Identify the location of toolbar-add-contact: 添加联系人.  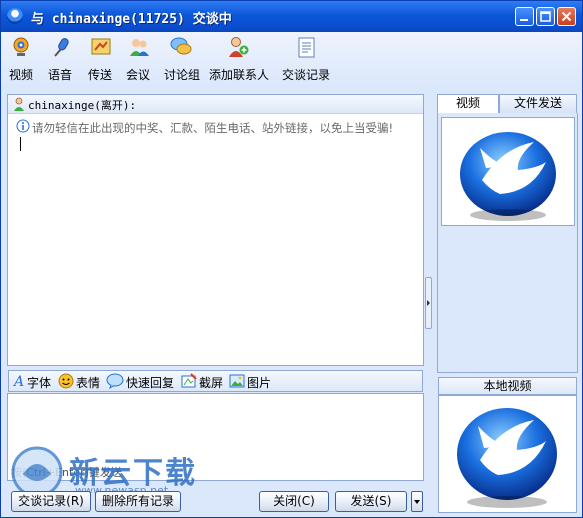
(239, 59).